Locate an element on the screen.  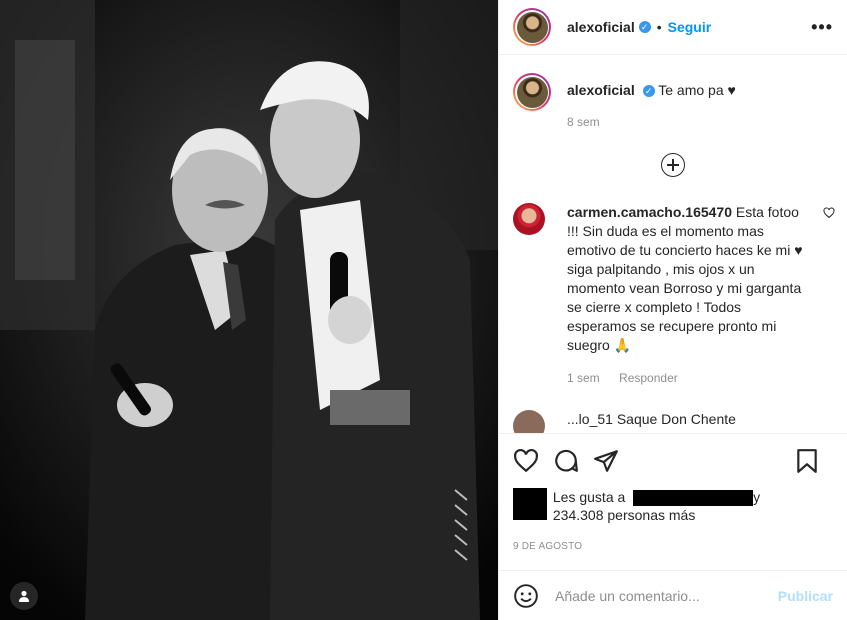
caption-avatar is located at coordinates (532, 92).